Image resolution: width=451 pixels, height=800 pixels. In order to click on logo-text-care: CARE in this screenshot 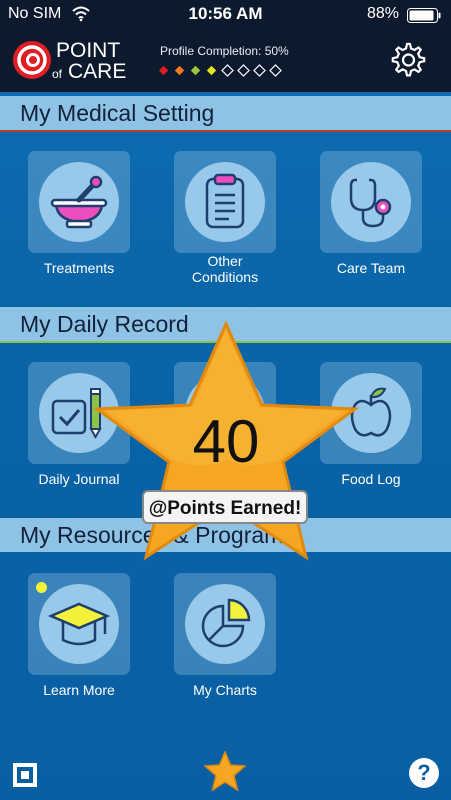, I will do `click(97, 71)`.